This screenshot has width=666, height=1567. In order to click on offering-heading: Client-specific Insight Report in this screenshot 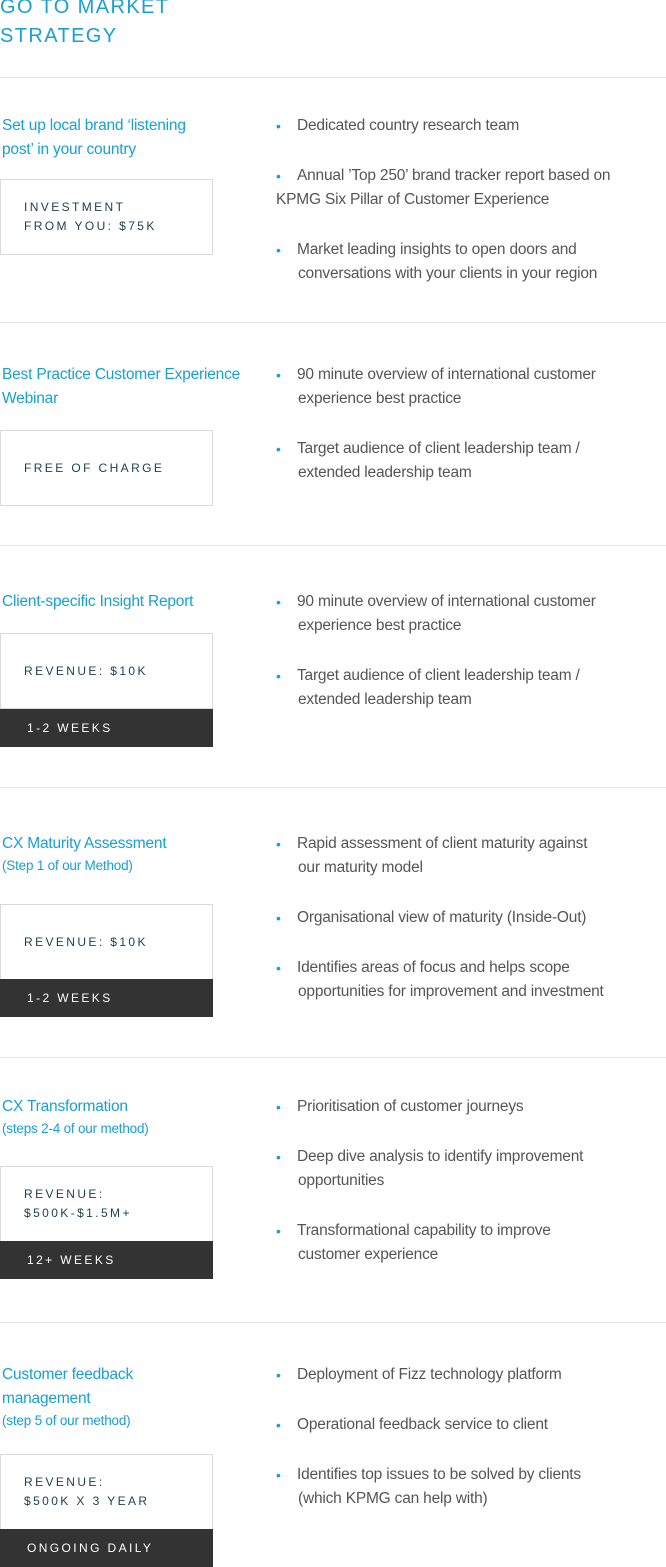, I will do `click(129, 602)`.